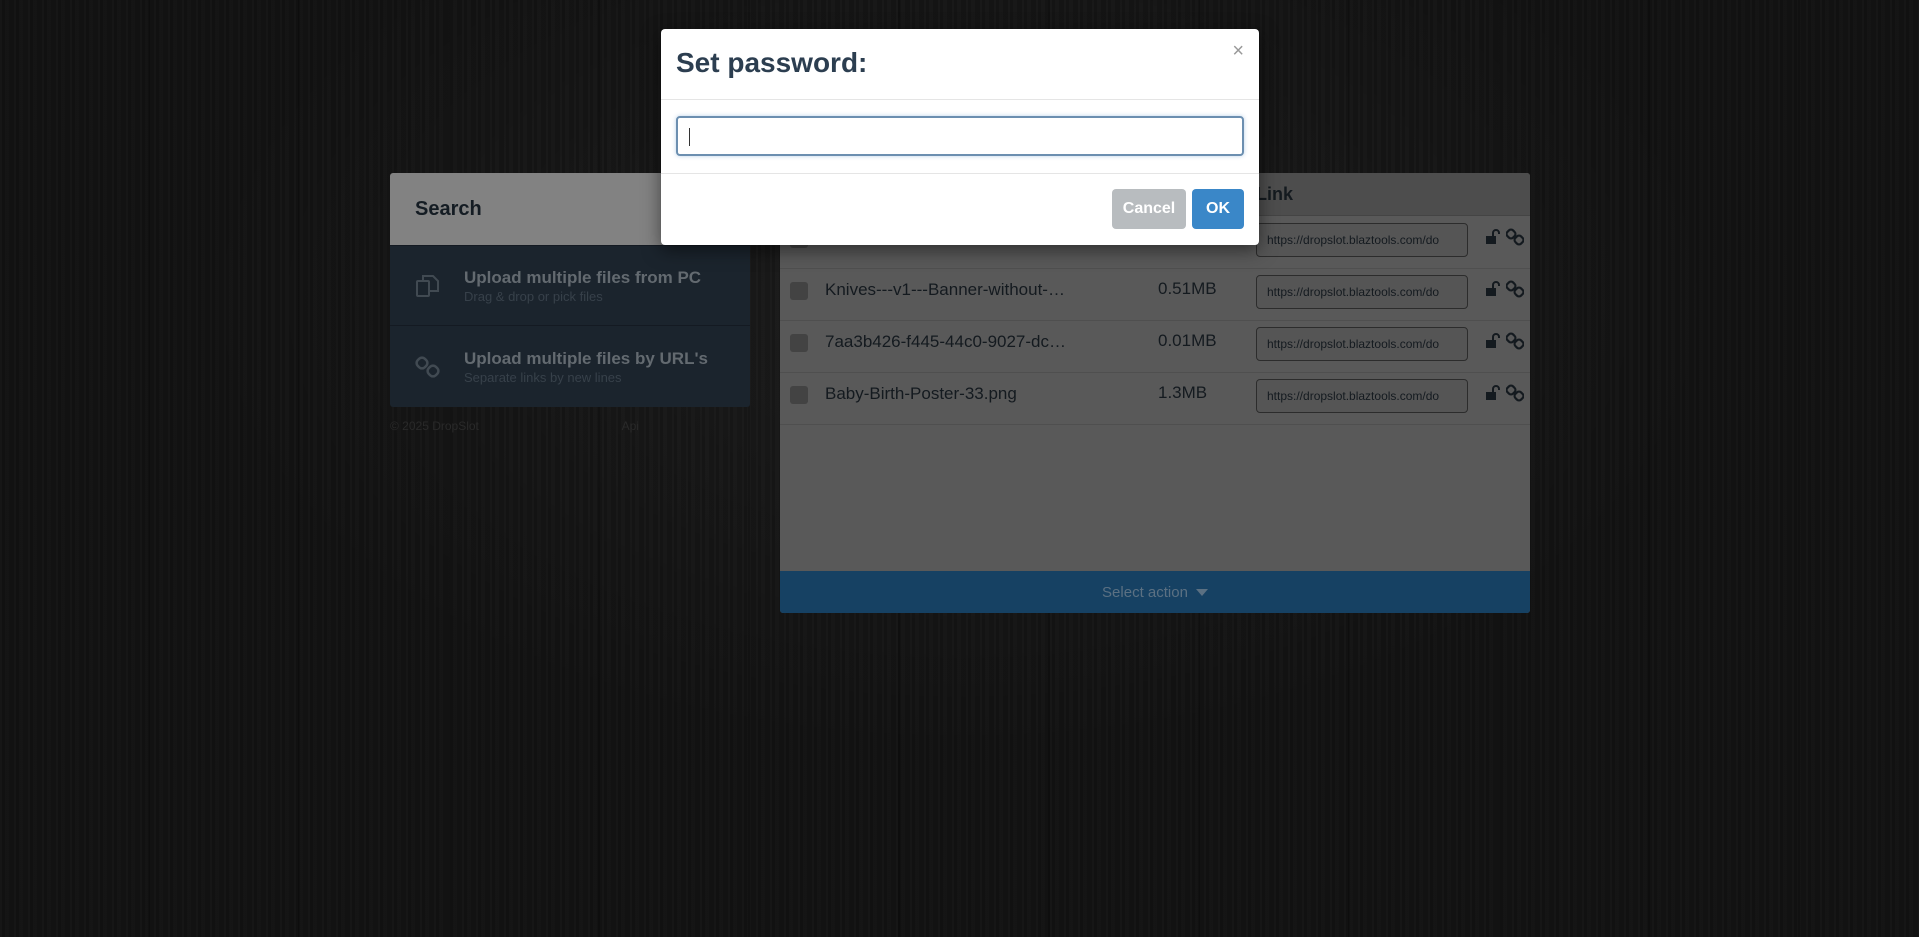 The height and width of the screenshot is (937, 1919). I want to click on modal-footer: Cancel OK, so click(960, 209).